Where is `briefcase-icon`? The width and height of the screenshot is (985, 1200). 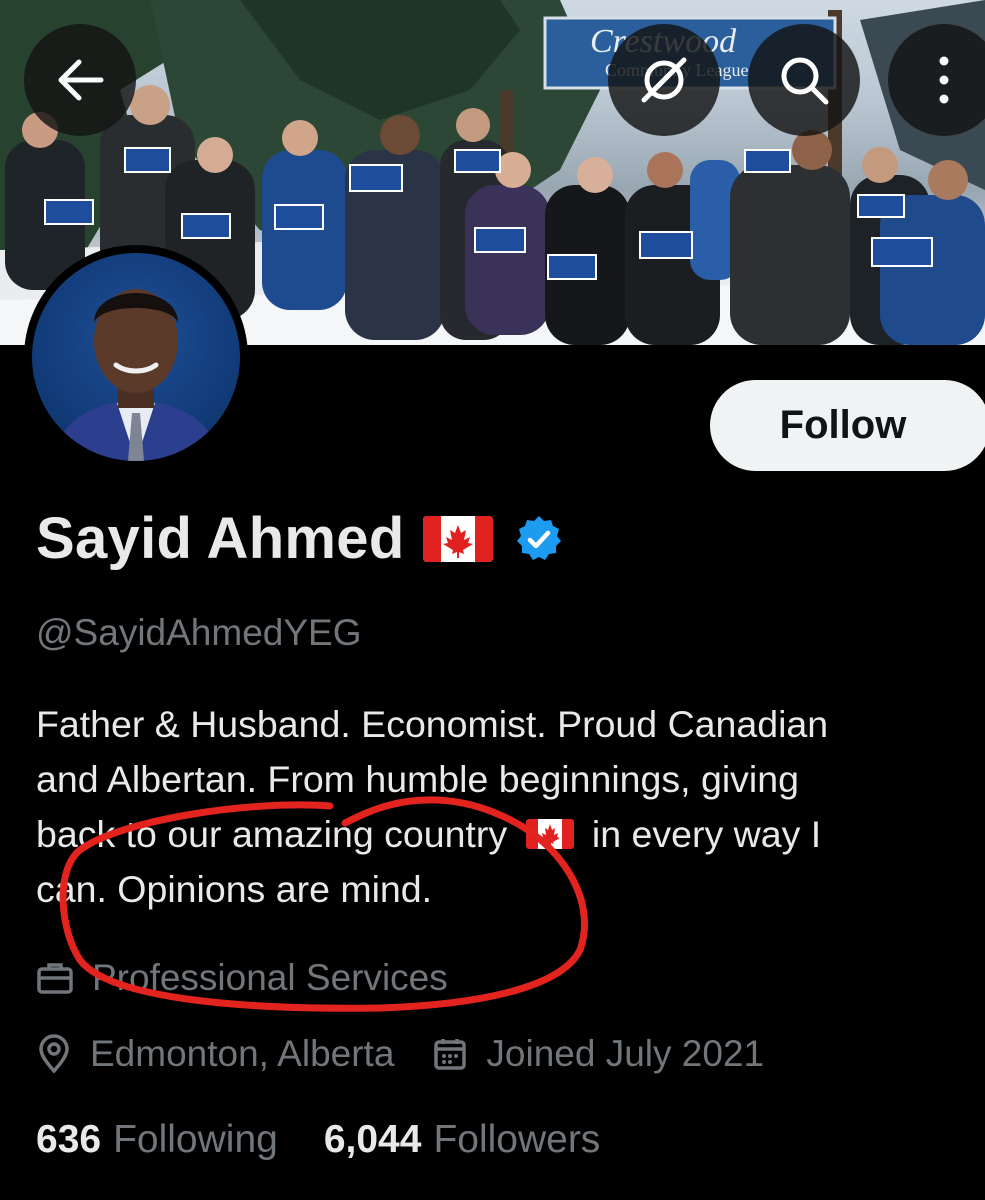
briefcase-icon is located at coordinates (55, 978).